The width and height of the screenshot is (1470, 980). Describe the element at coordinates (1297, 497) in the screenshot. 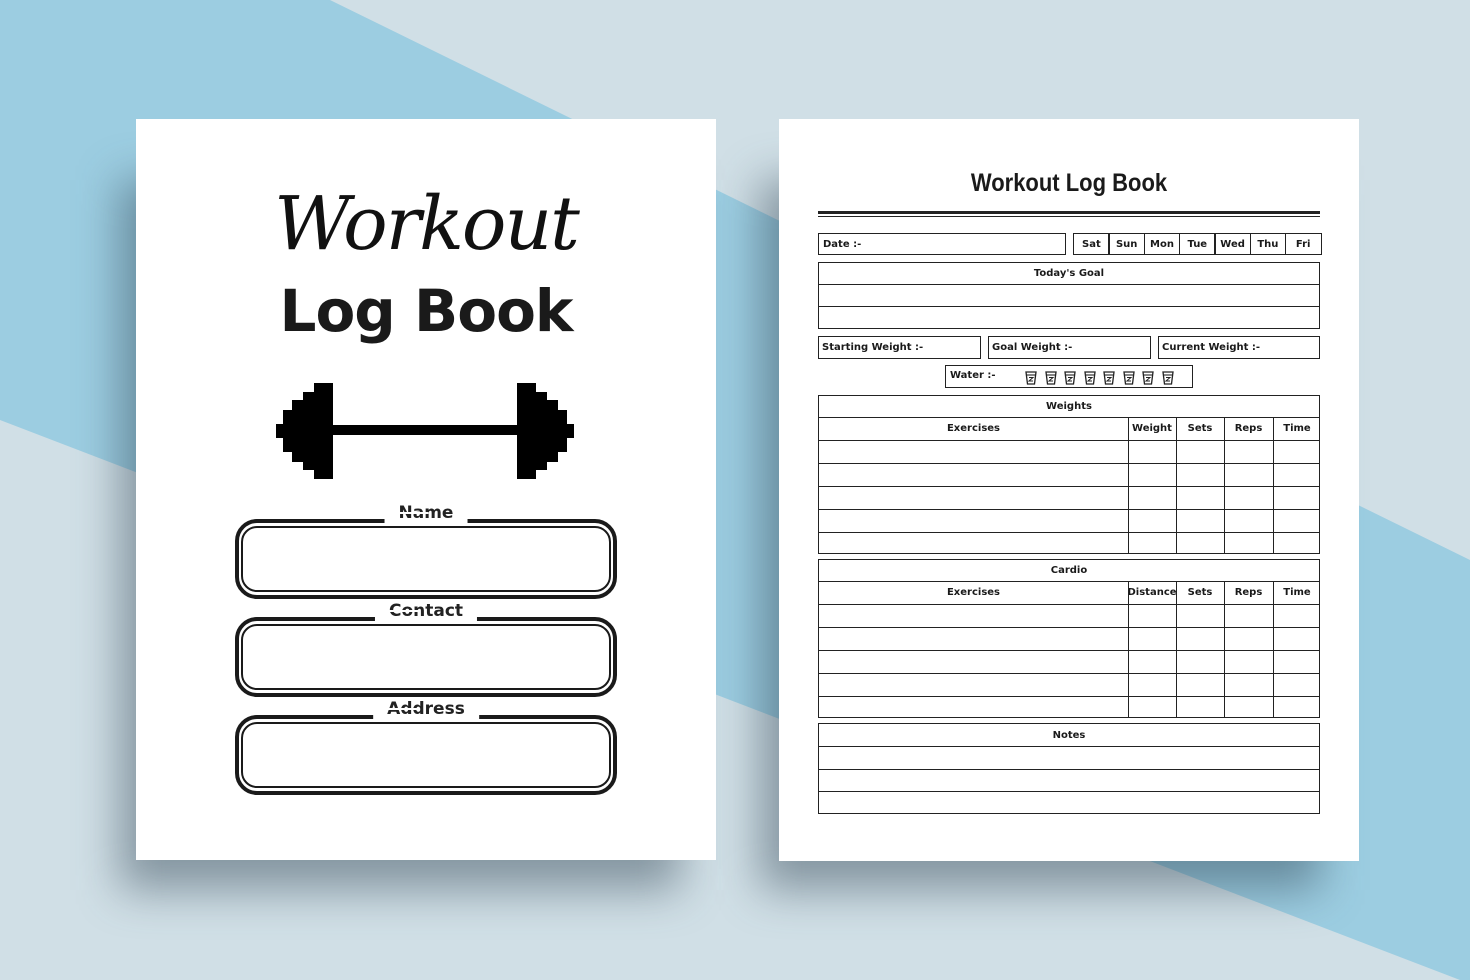

I see `weights-row-3-time-cell` at that location.